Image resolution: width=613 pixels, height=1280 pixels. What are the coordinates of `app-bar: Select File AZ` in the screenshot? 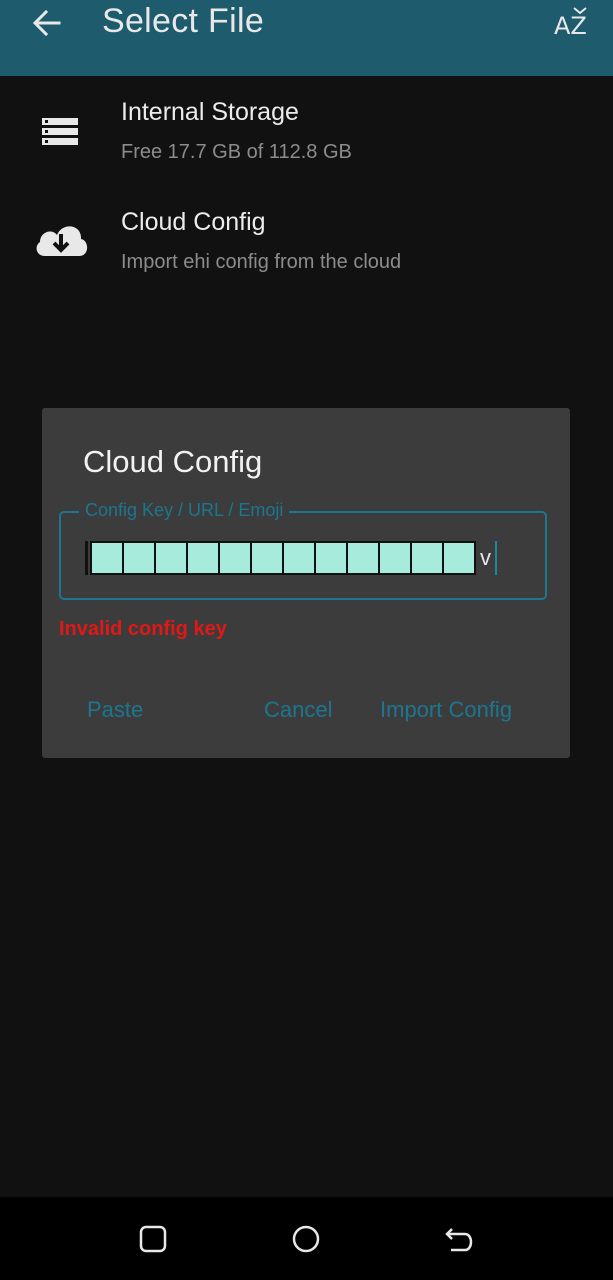 It's located at (306, 38).